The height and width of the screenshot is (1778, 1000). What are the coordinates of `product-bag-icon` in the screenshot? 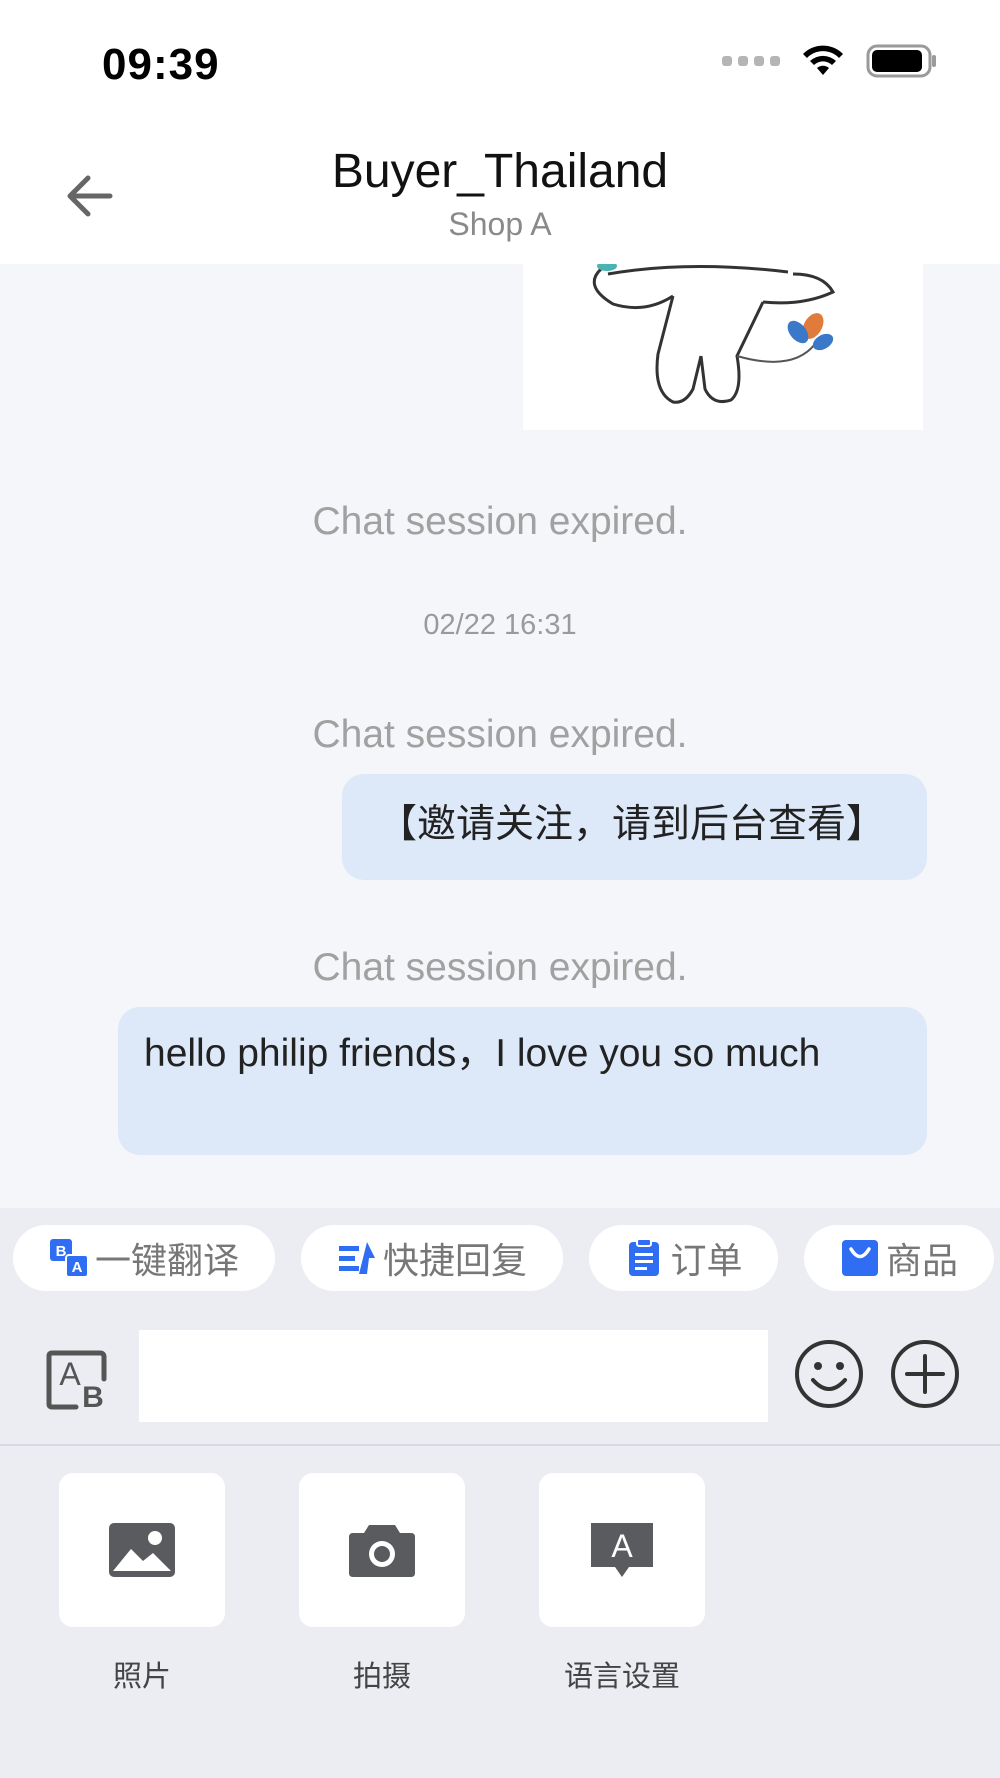 It's located at (859, 1258).